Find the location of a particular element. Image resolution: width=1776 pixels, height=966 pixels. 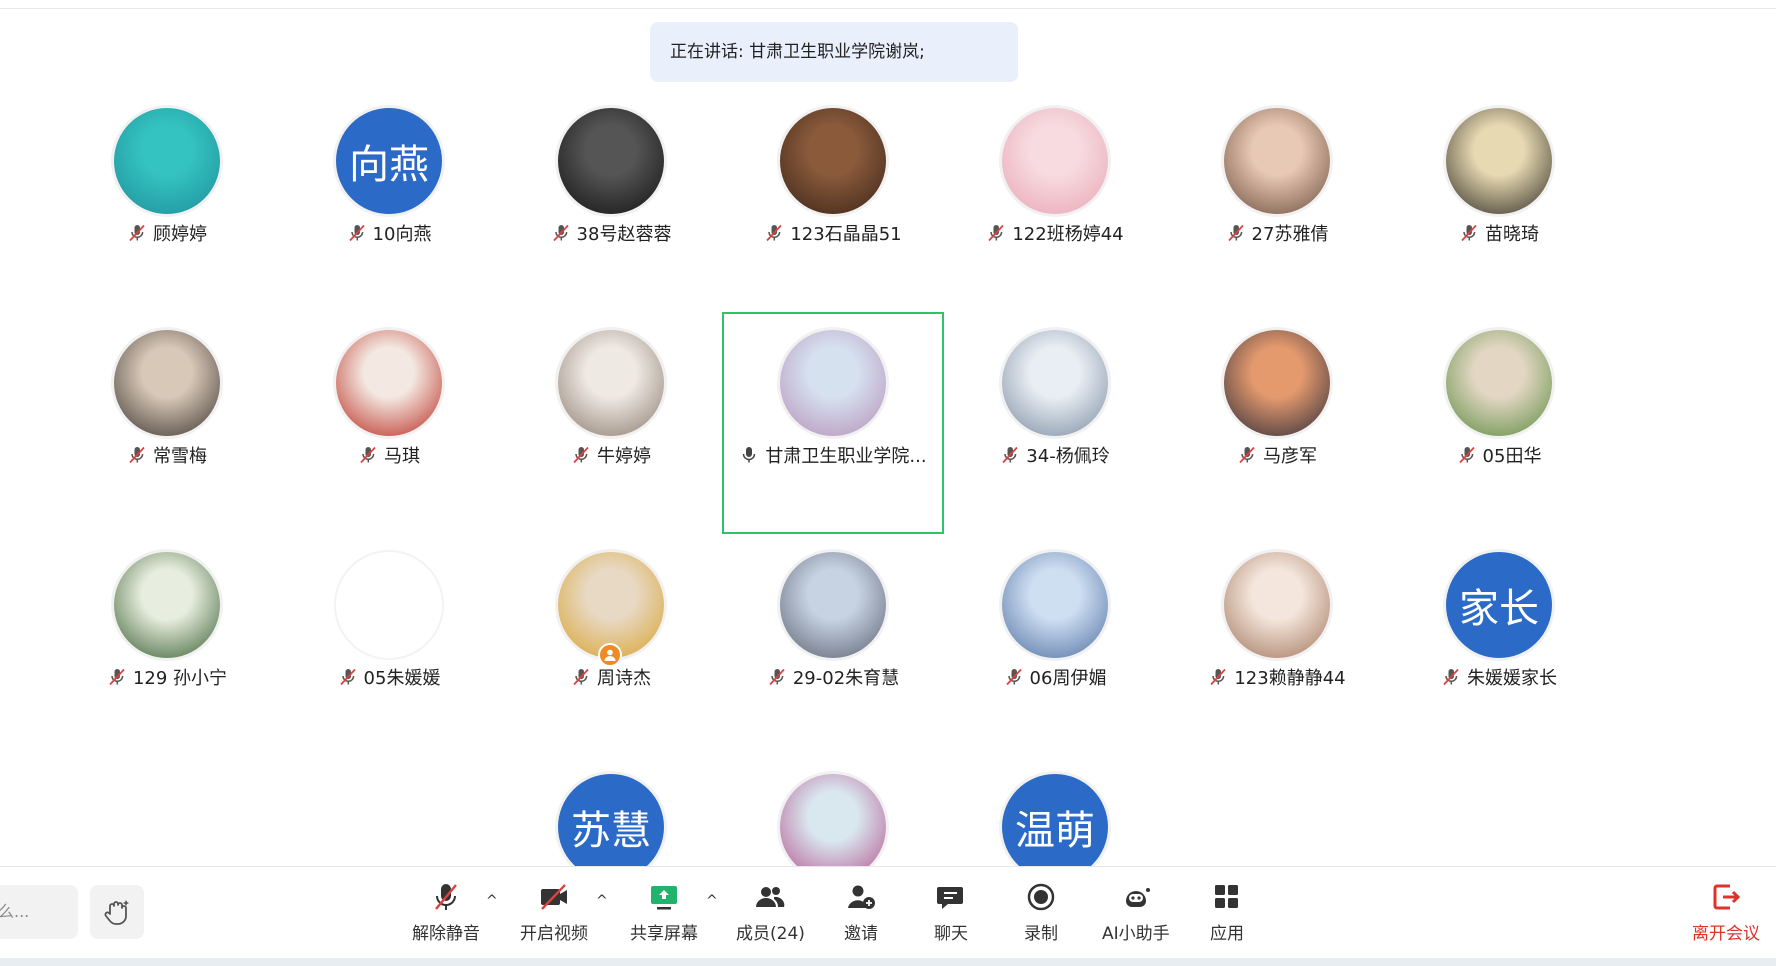

participant-tile: 05田华 is located at coordinates (1499, 423).